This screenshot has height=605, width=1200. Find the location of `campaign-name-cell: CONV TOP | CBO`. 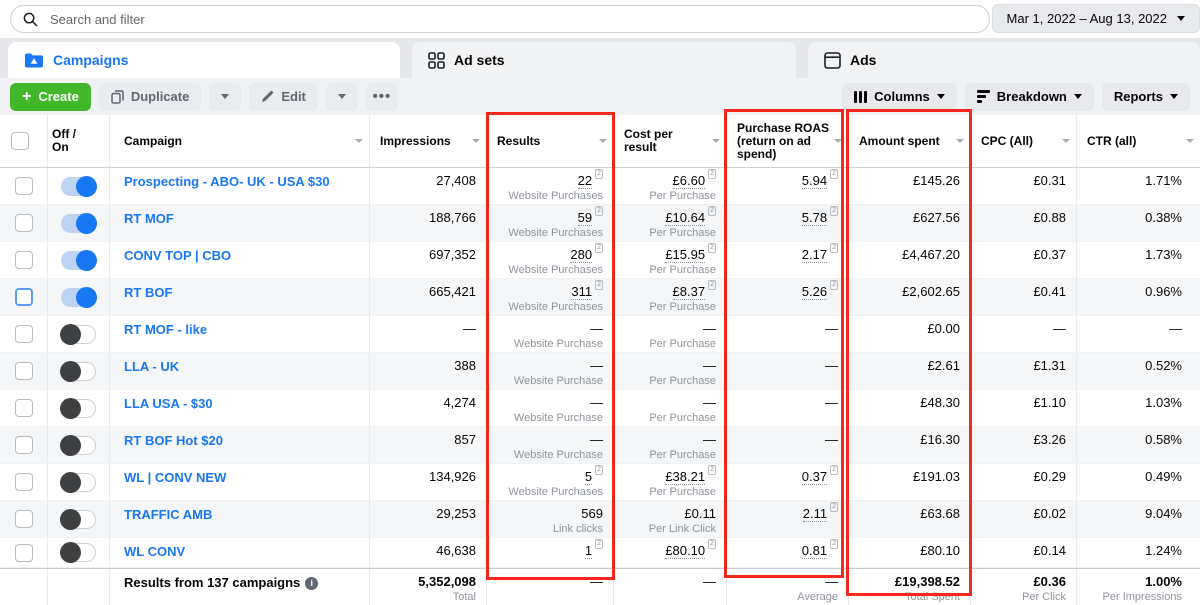

campaign-name-cell: CONV TOP | CBO is located at coordinates (240, 260).